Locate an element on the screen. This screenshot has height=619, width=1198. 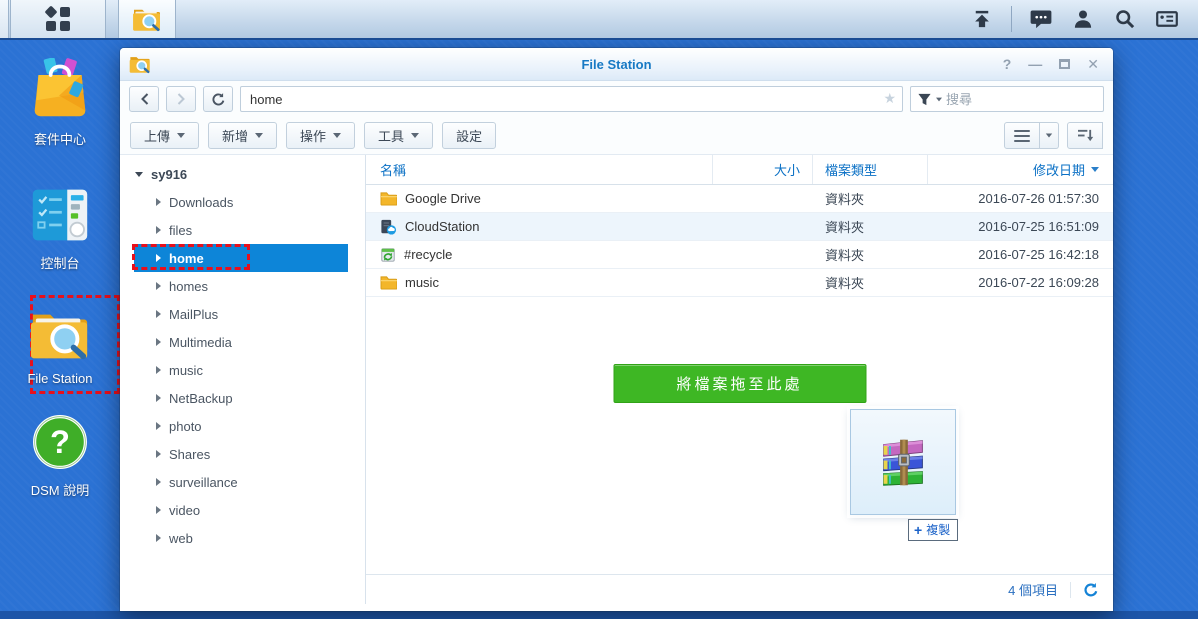
tree-item-netbackup: NetBackup is located at coordinates (242, 398).